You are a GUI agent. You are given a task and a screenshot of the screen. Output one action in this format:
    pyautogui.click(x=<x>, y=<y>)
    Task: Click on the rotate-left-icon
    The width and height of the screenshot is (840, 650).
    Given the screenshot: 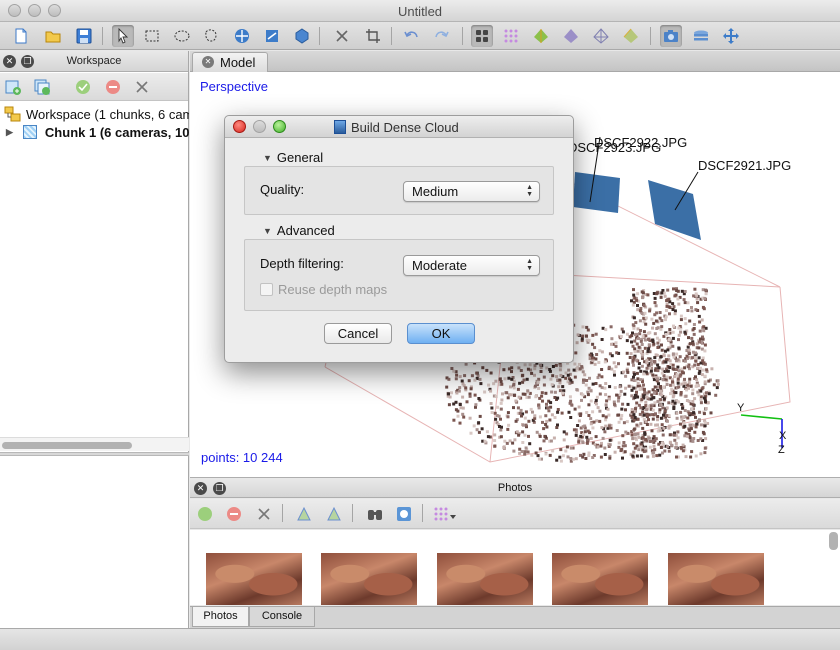 What is the action you would take?
    pyautogui.click(x=304, y=514)
    